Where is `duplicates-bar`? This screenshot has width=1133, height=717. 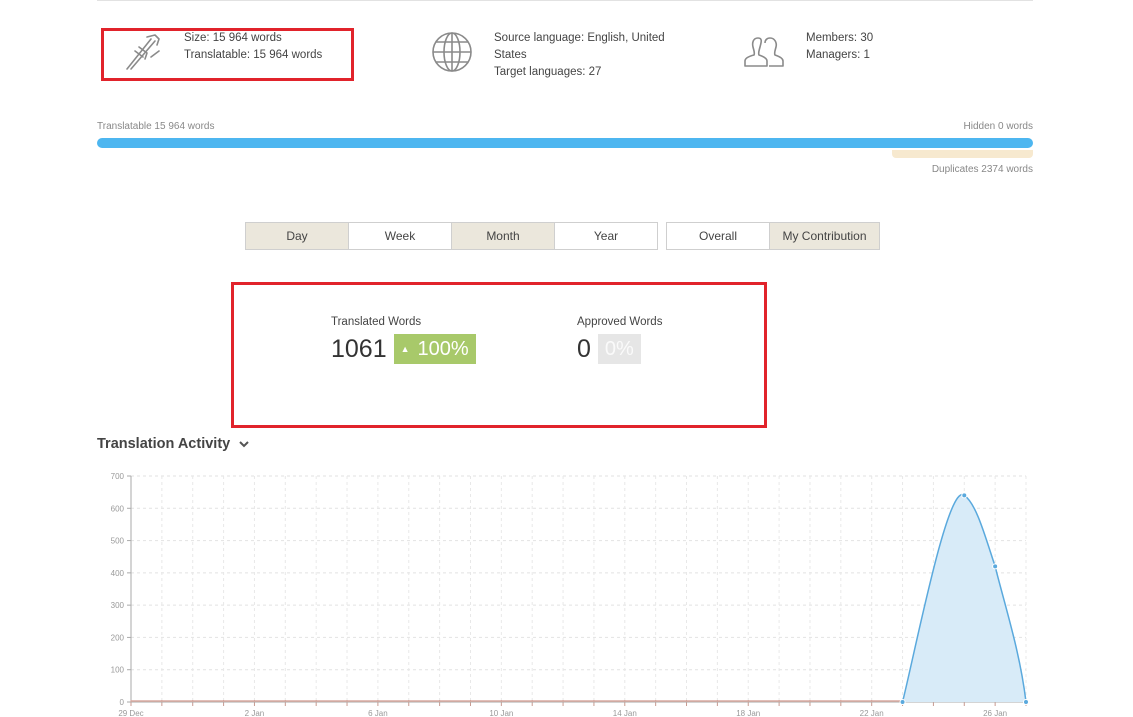
duplicates-bar is located at coordinates (962, 154).